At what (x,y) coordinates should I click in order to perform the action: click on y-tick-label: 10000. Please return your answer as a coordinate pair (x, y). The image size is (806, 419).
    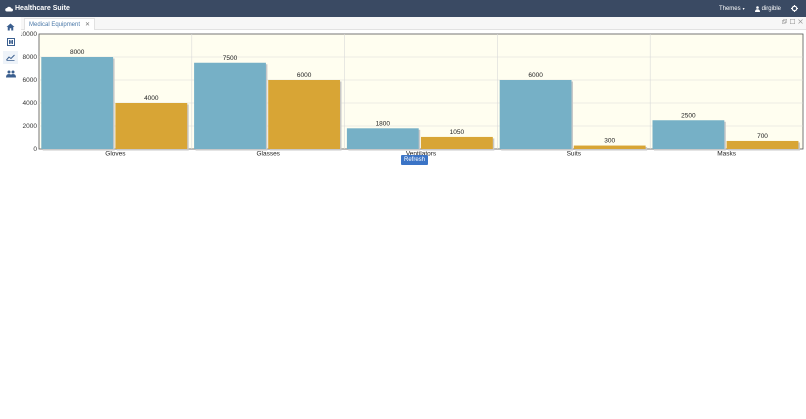
    Looking at the image, I should click on (29, 34).